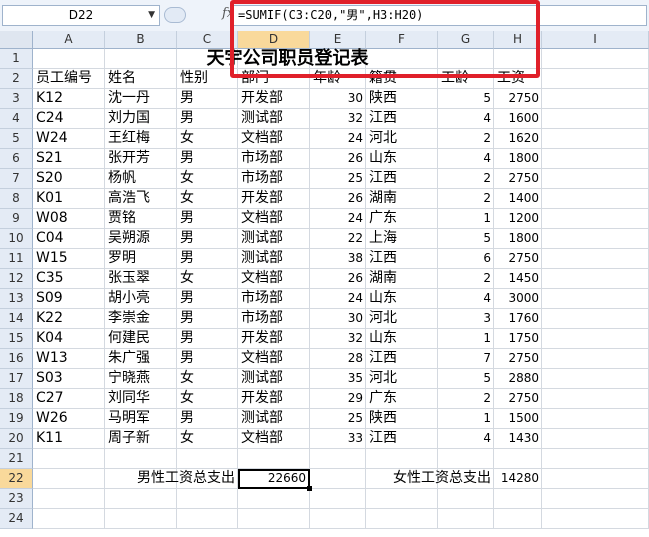  I want to click on cell-c23, so click(207, 499).